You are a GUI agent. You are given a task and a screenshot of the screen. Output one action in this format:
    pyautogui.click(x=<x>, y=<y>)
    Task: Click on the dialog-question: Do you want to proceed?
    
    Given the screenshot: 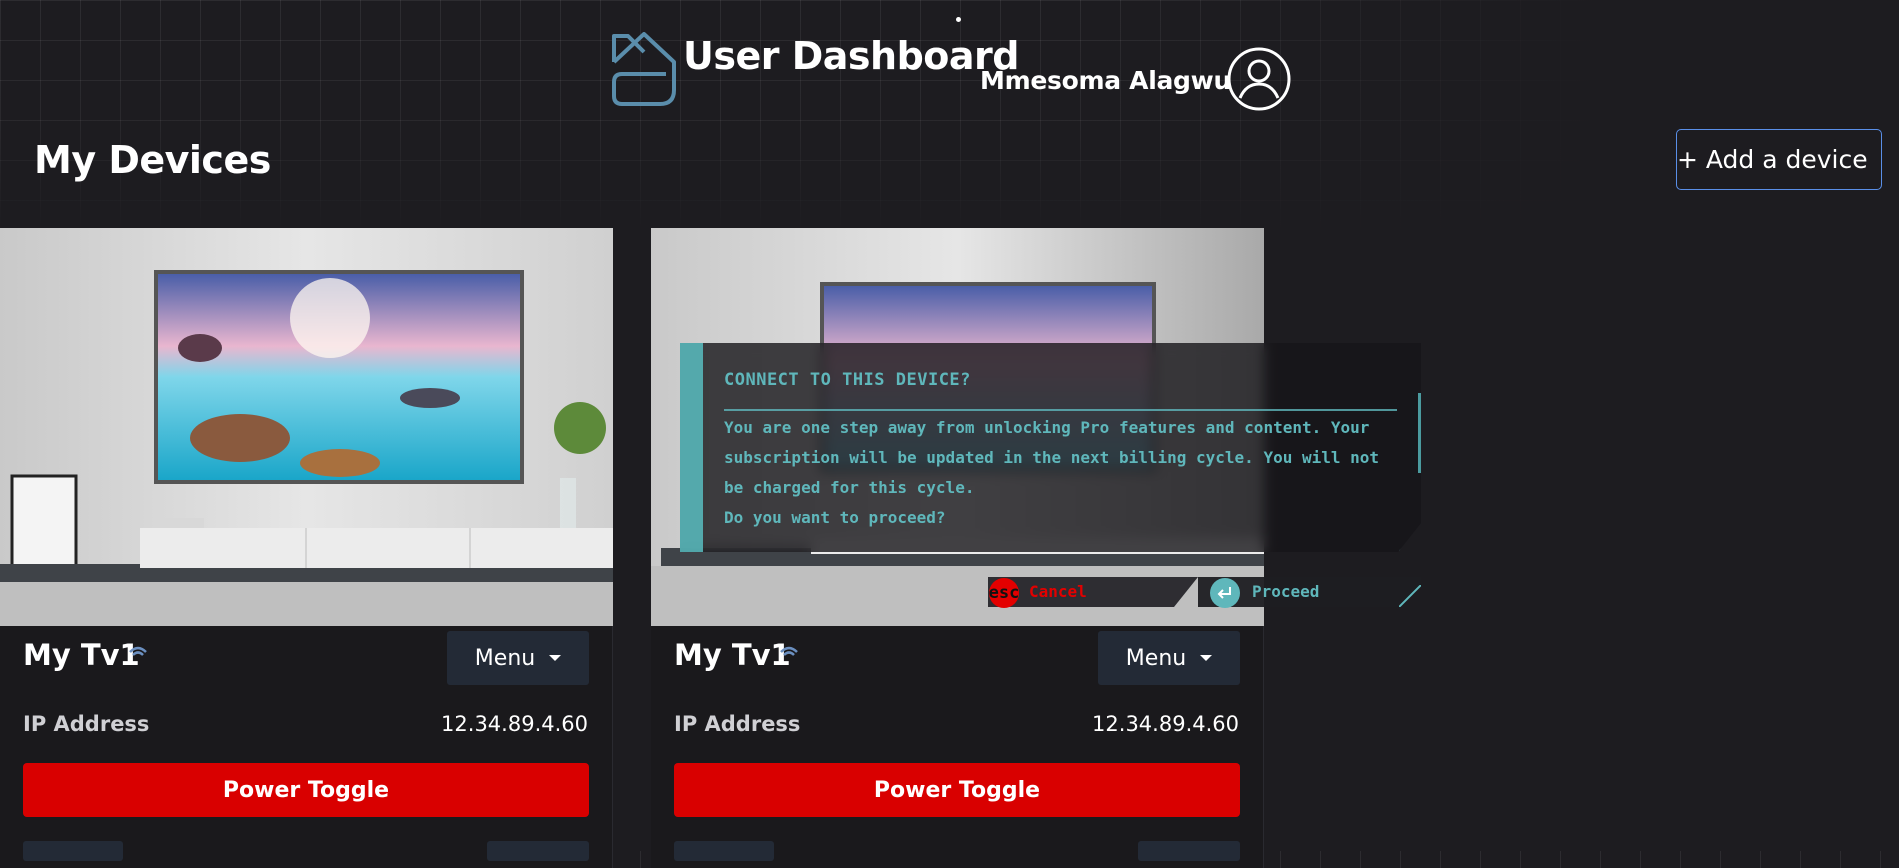 What is the action you would take?
    pyautogui.click(x=835, y=517)
    